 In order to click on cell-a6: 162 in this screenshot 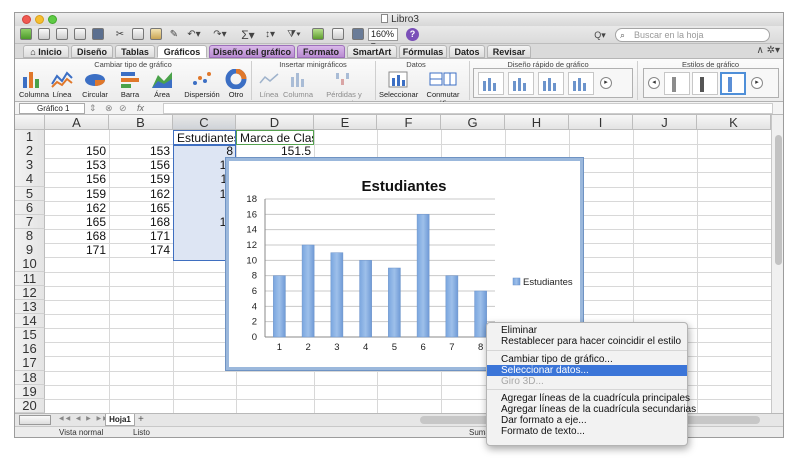, I will do `click(77, 208)`.